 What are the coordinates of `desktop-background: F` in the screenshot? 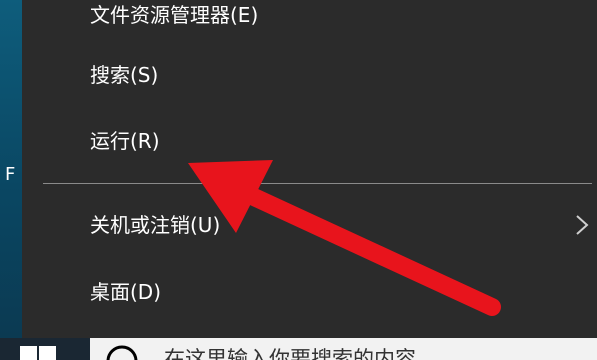 It's located at (11, 169).